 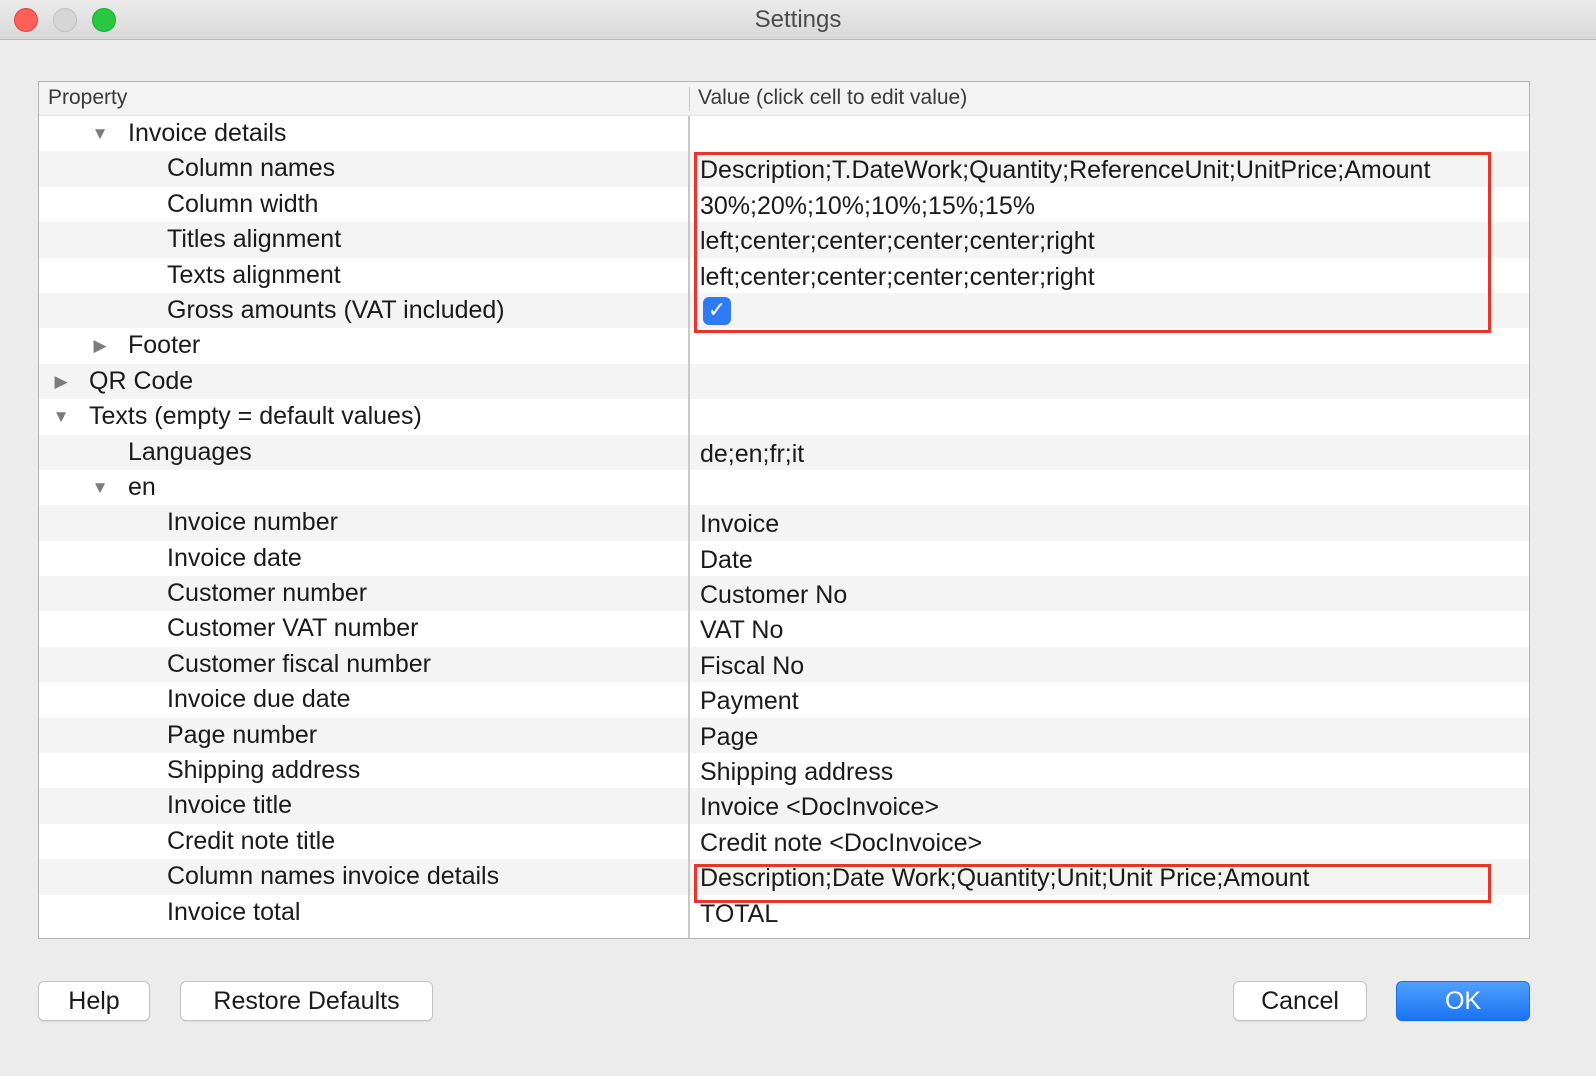 What do you see at coordinates (749, 701) in the screenshot?
I see `property-value: Payment` at bounding box center [749, 701].